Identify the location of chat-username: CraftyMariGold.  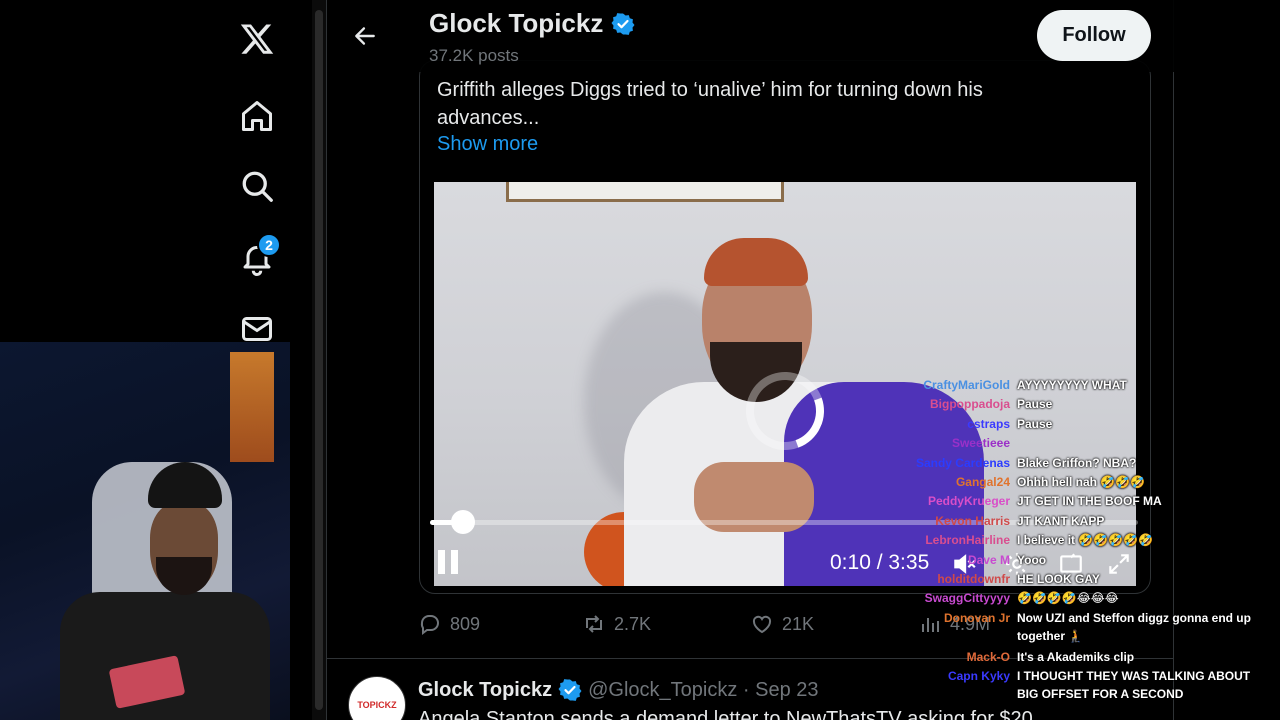
(966, 385).